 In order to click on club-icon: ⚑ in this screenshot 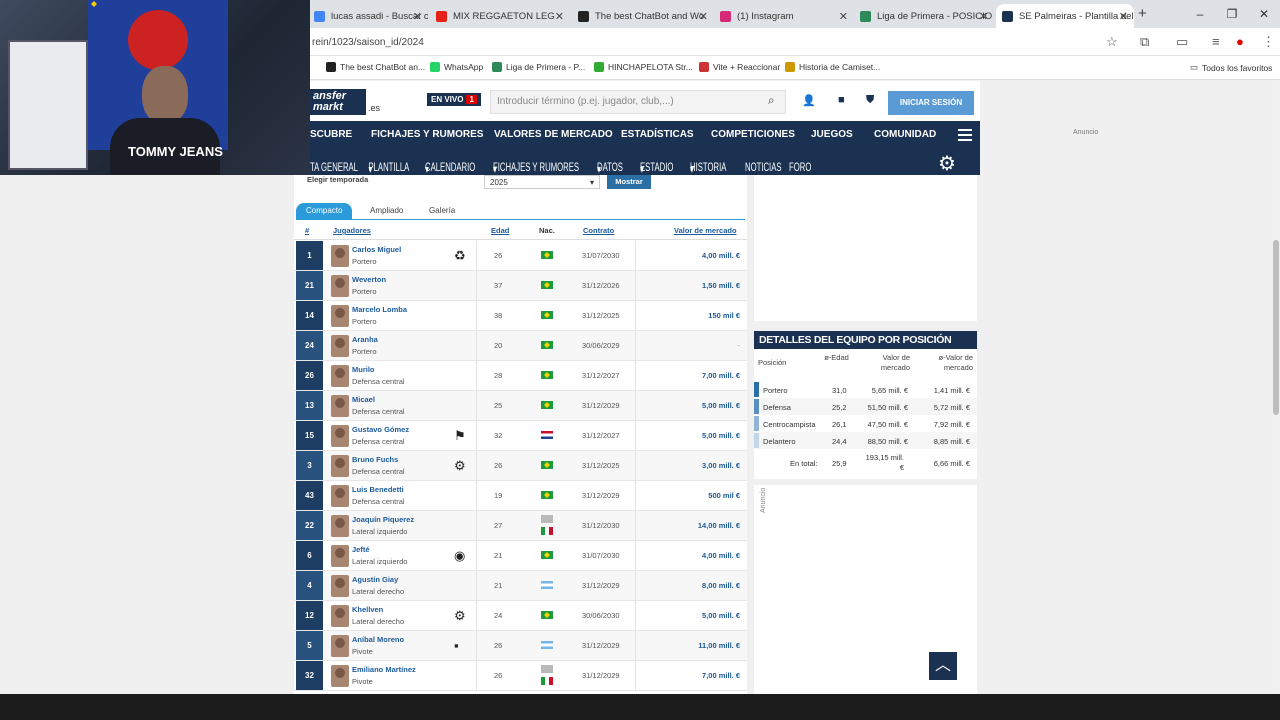, I will do `click(460, 436)`.